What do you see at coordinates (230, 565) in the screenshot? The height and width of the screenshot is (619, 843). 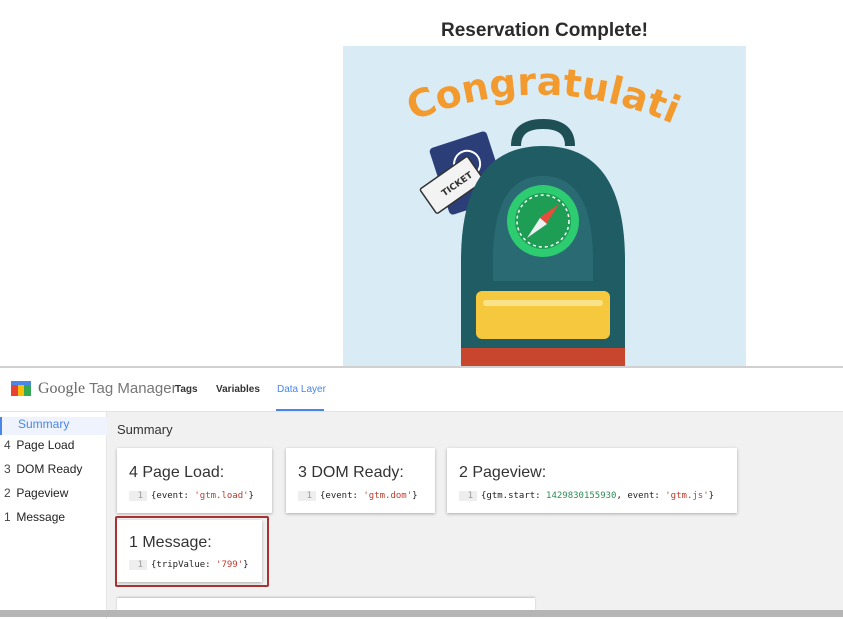 I see `code-string: '799'` at bounding box center [230, 565].